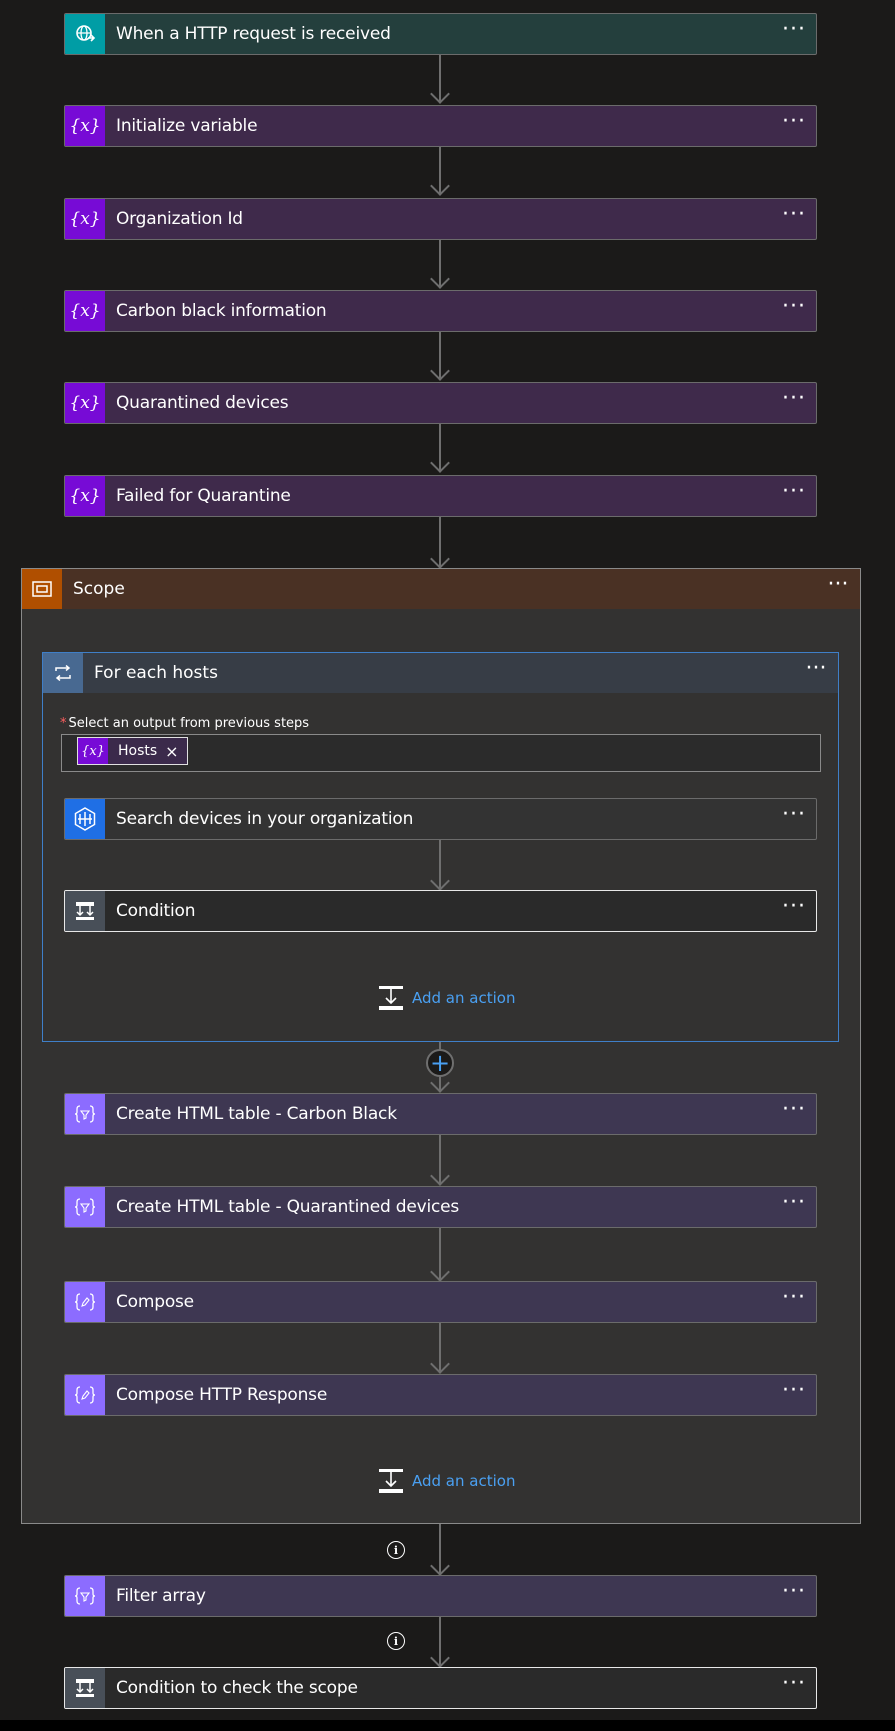 The width and height of the screenshot is (895, 1731). What do you see at coordinates (222, 1395) in the screenshot?
I see `step-title: Compose HTTP Response` at bounding box center [222, 1395].